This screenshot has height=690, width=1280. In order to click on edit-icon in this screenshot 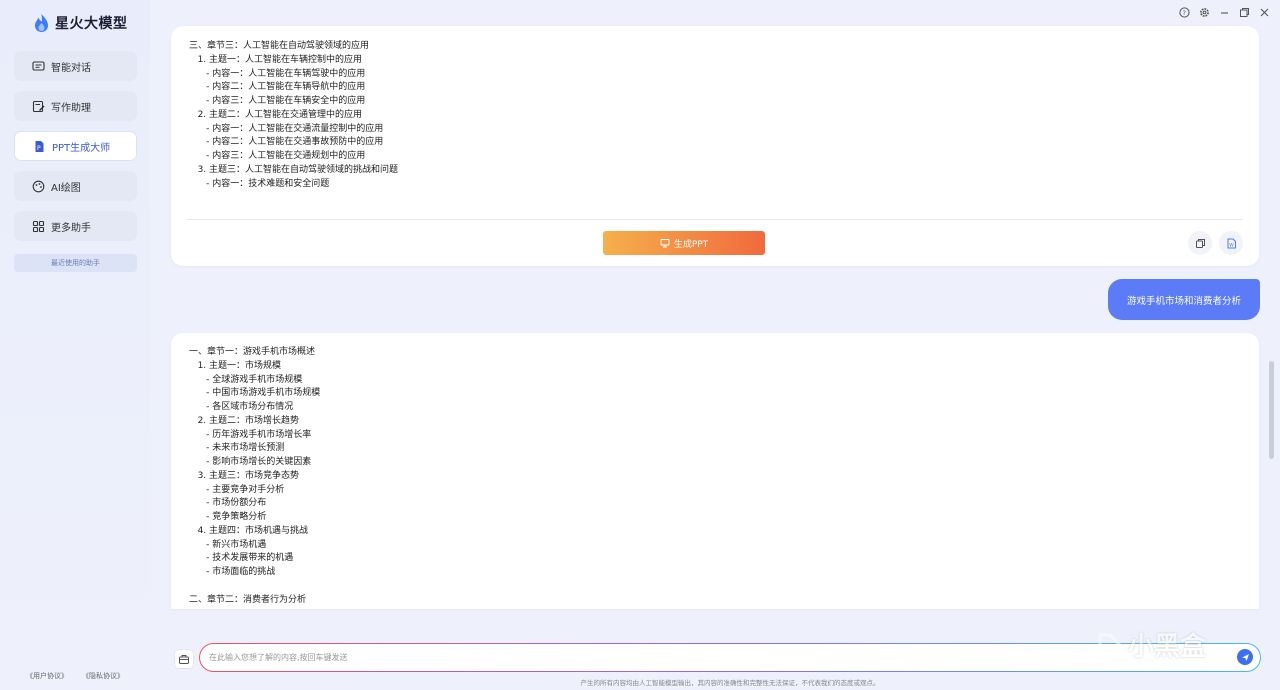, I will do `click(38, 106)`.